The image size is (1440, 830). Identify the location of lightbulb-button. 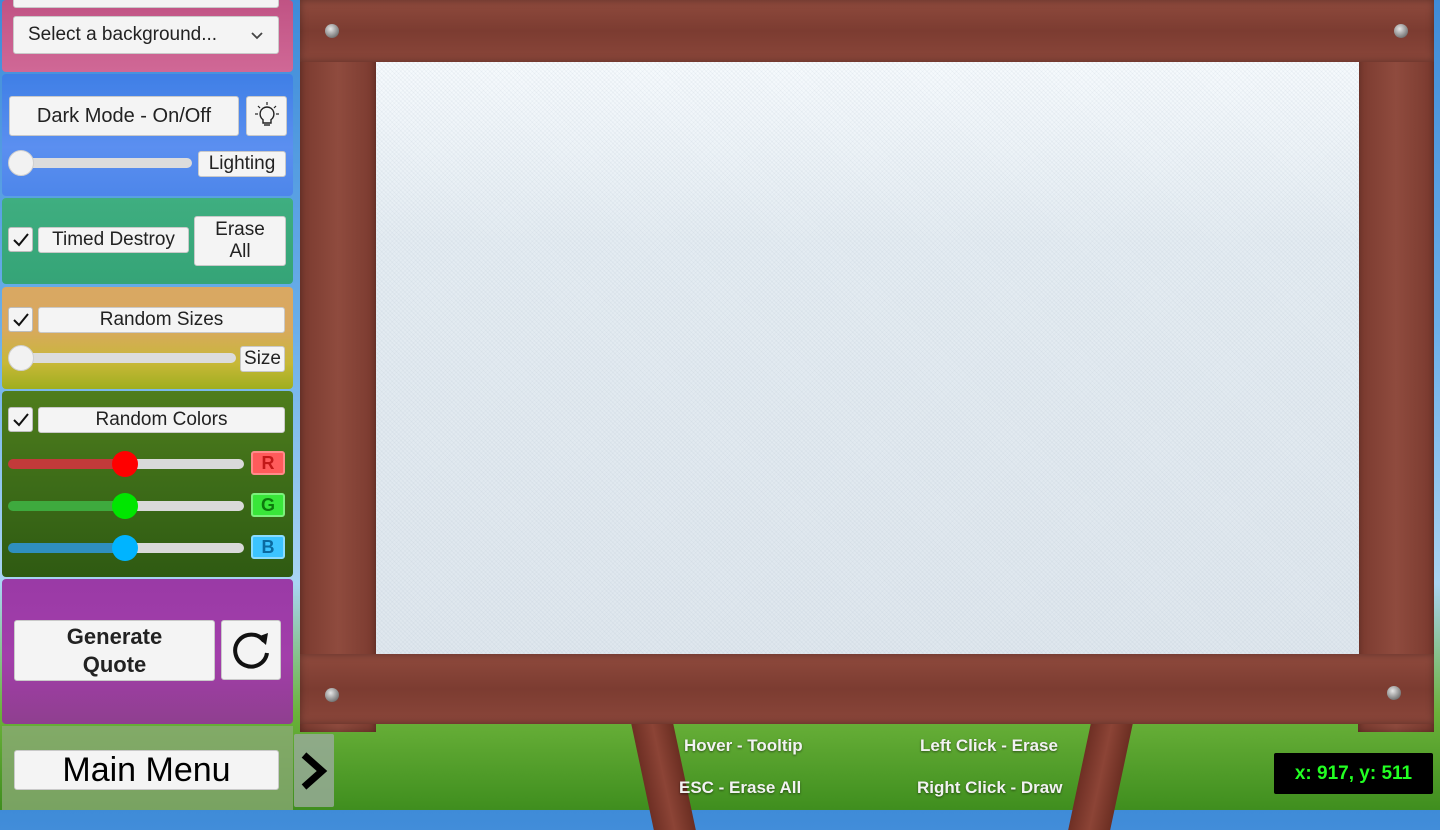
(266, 116).